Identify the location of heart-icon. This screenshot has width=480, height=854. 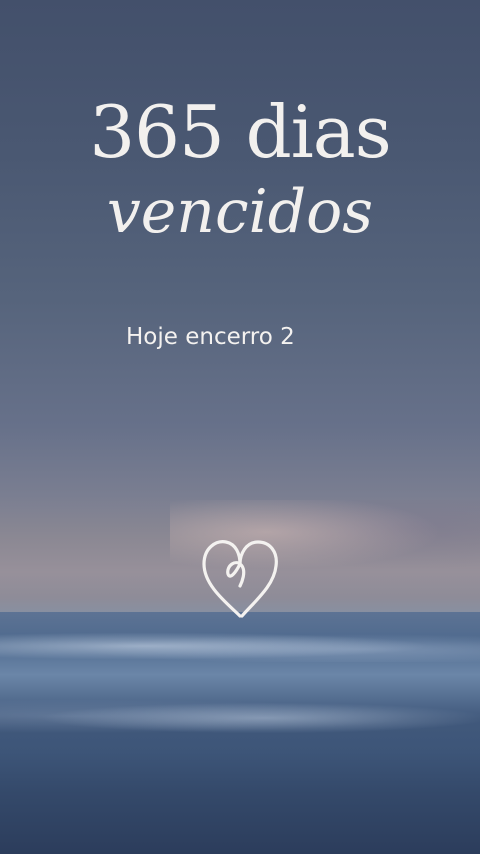
(240, 579).